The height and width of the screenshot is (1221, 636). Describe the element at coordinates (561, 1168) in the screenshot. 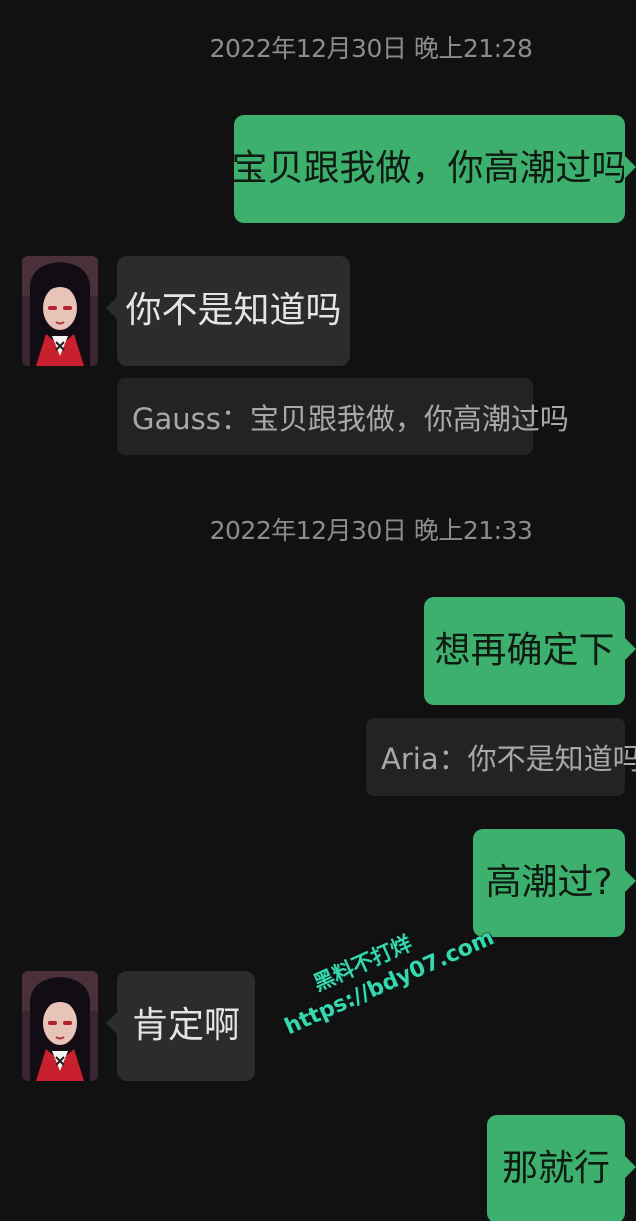

I see `outgoing-message: 那就行` at that location.